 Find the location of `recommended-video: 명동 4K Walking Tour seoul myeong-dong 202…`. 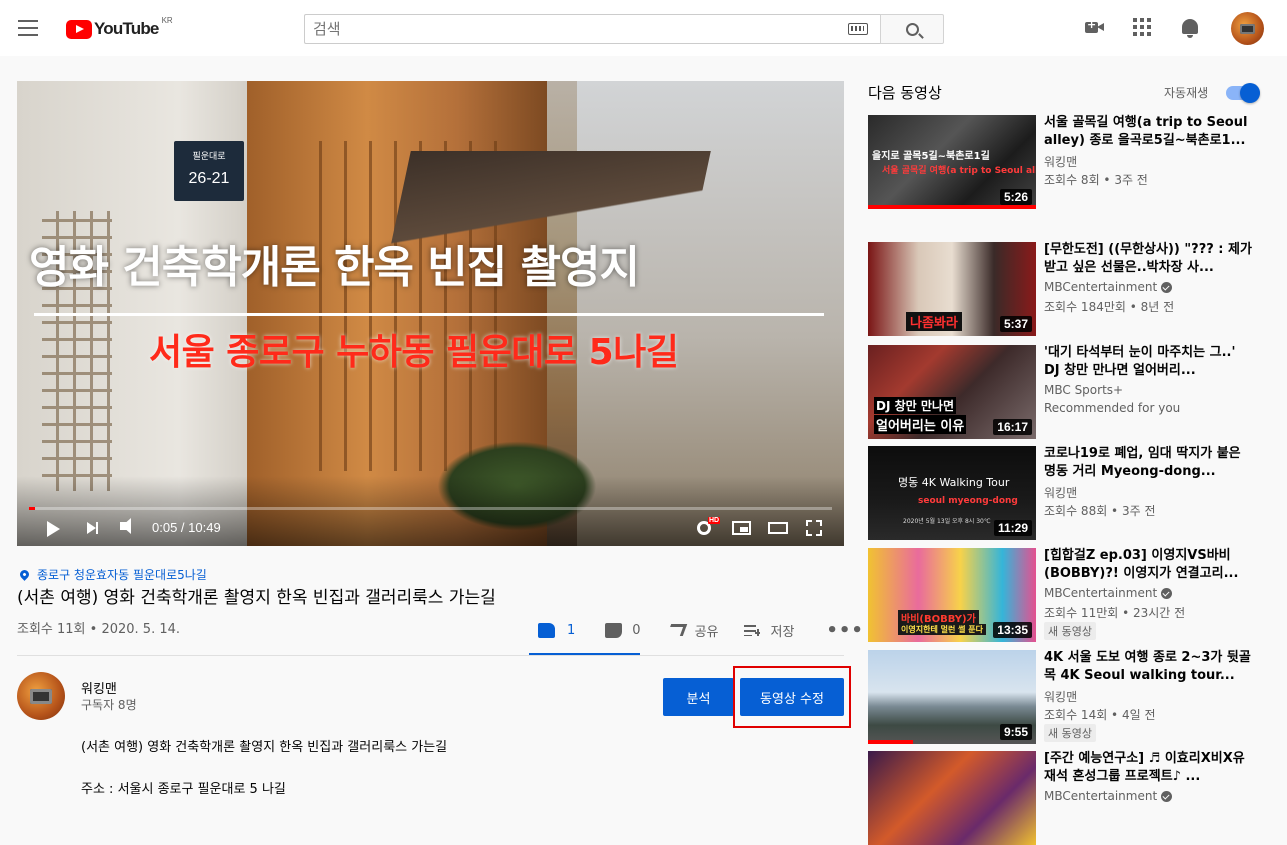

recommended-video: 명동 4K Walking Tour seoul myeong-dong 202… is located at coordinates (1077, 493).